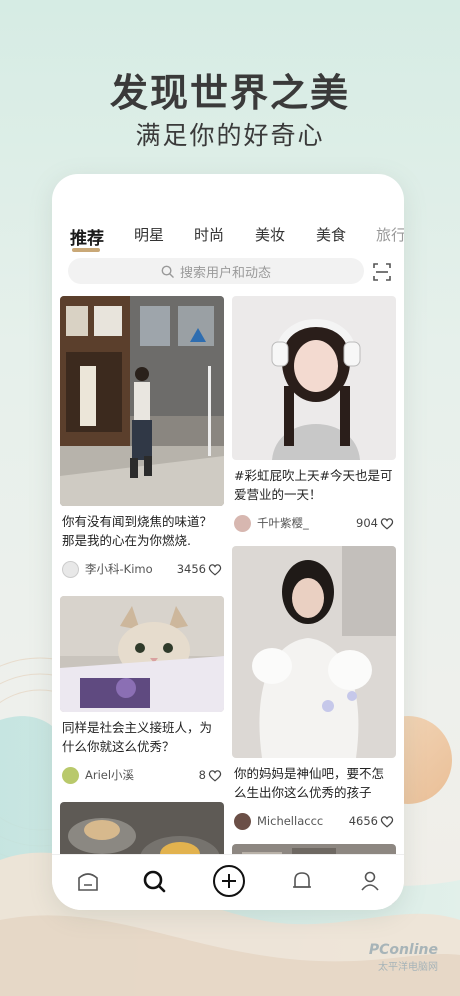 This screenshot has width=460, height=996. What do you see at coordinates (306, 523) in the screenshot?
I see `card-author: 千叶紫樱_` at bounding box center [306, 523].